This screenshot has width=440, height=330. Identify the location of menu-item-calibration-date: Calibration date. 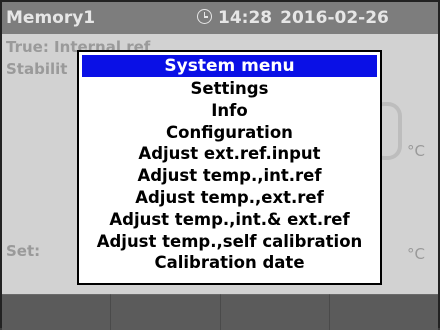
(229, 263).